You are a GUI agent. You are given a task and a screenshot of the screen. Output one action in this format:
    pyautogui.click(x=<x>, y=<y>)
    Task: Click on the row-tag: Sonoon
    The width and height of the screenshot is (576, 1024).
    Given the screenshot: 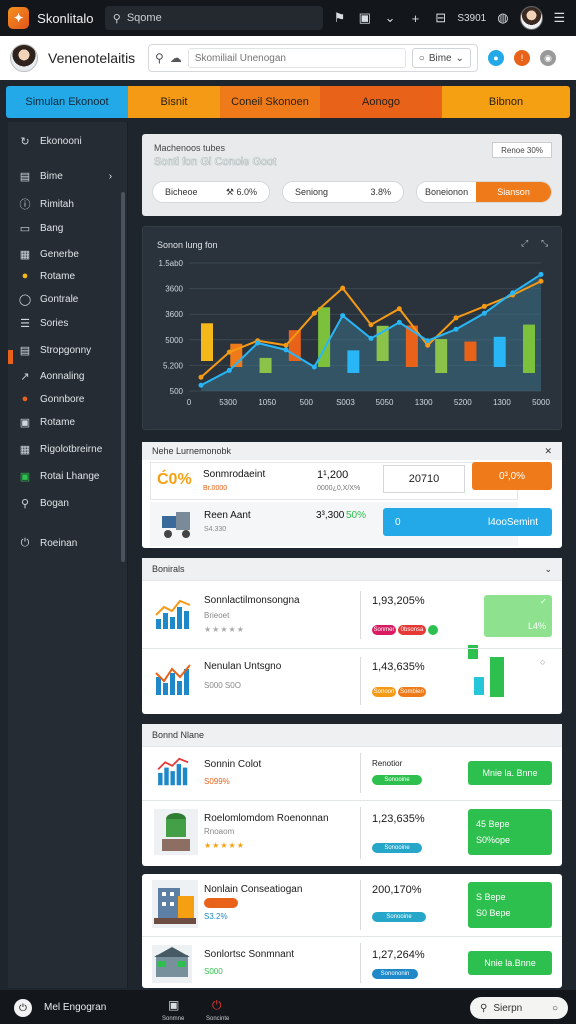 What is the action you would take?
    pyautogui.click(x=384, y=692)
    